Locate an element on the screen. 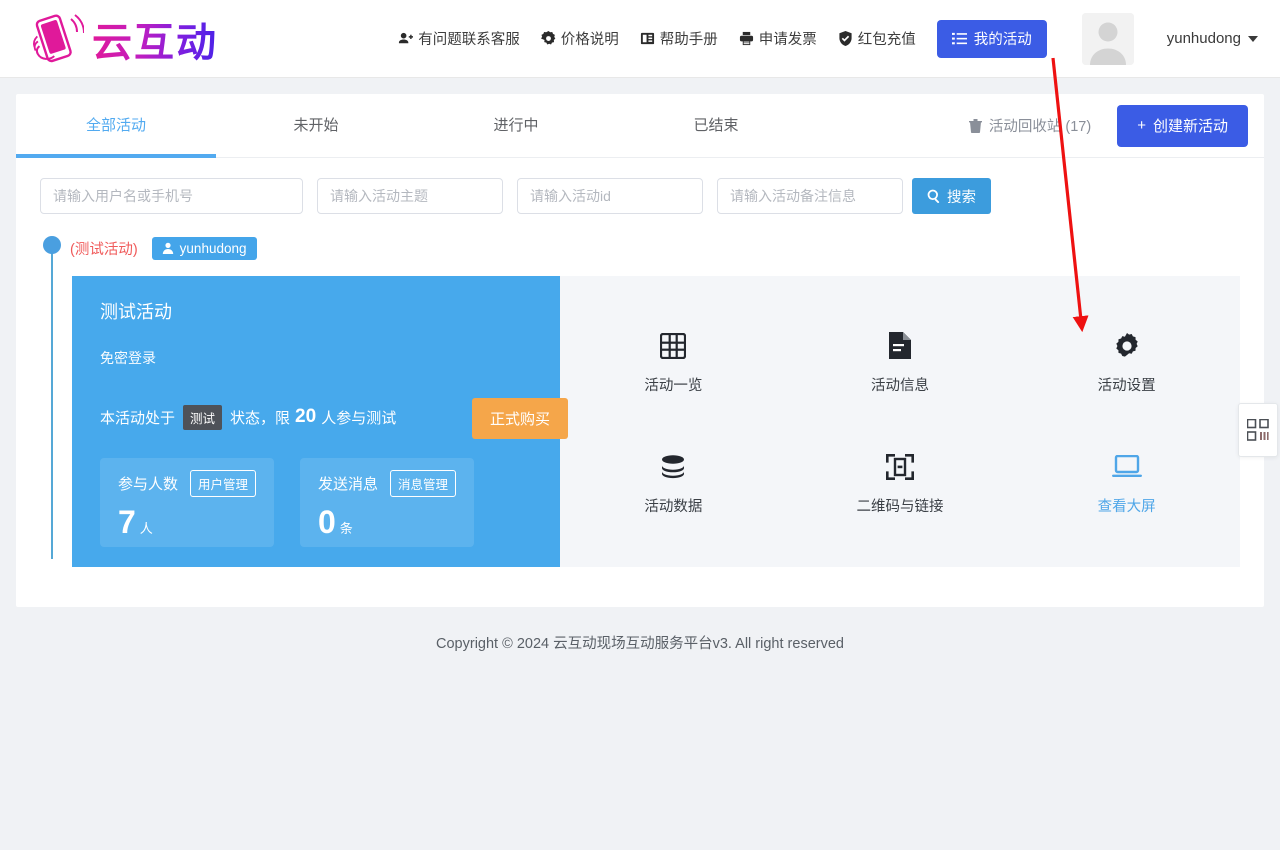 The width and height of the screenshot is (1280, 850). nav-item-label: 申请发票 is located at coordinates (787, 40).